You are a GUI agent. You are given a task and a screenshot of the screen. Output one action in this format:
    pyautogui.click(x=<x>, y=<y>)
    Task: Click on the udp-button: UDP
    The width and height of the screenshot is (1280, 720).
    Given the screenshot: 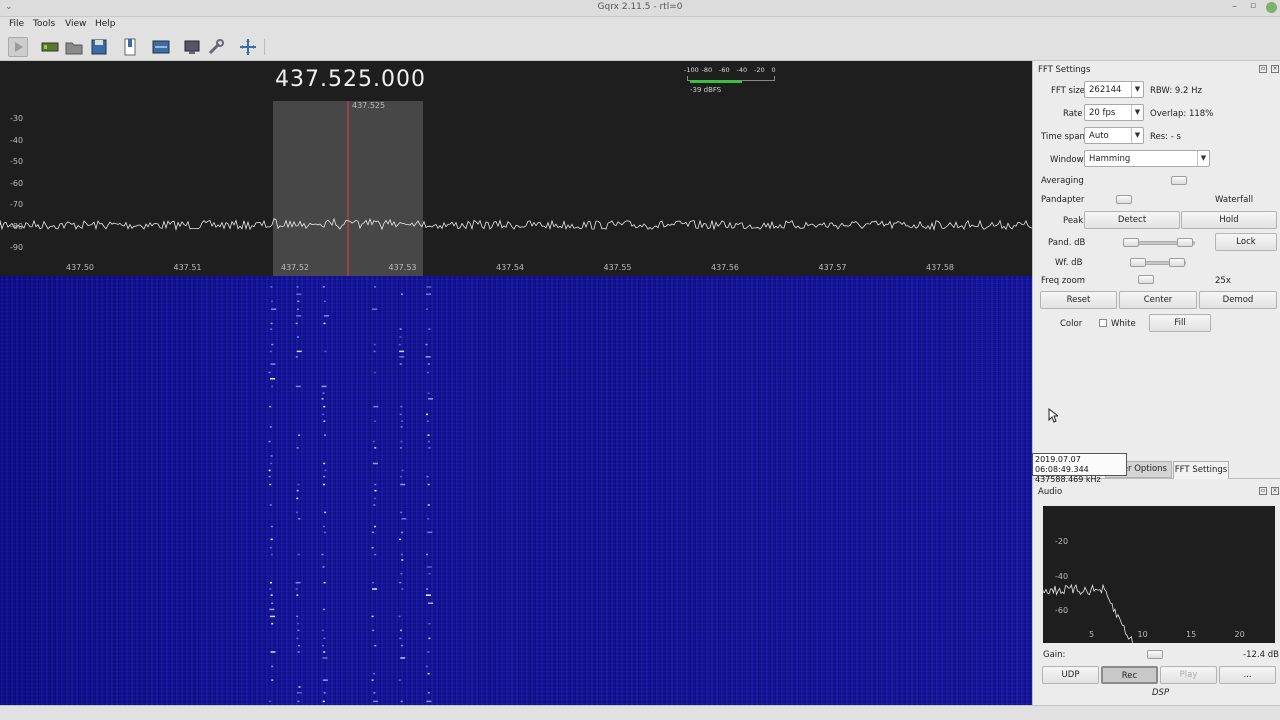 What is the action you would take?
    pyautogui.click(x=1070, y=675)
    